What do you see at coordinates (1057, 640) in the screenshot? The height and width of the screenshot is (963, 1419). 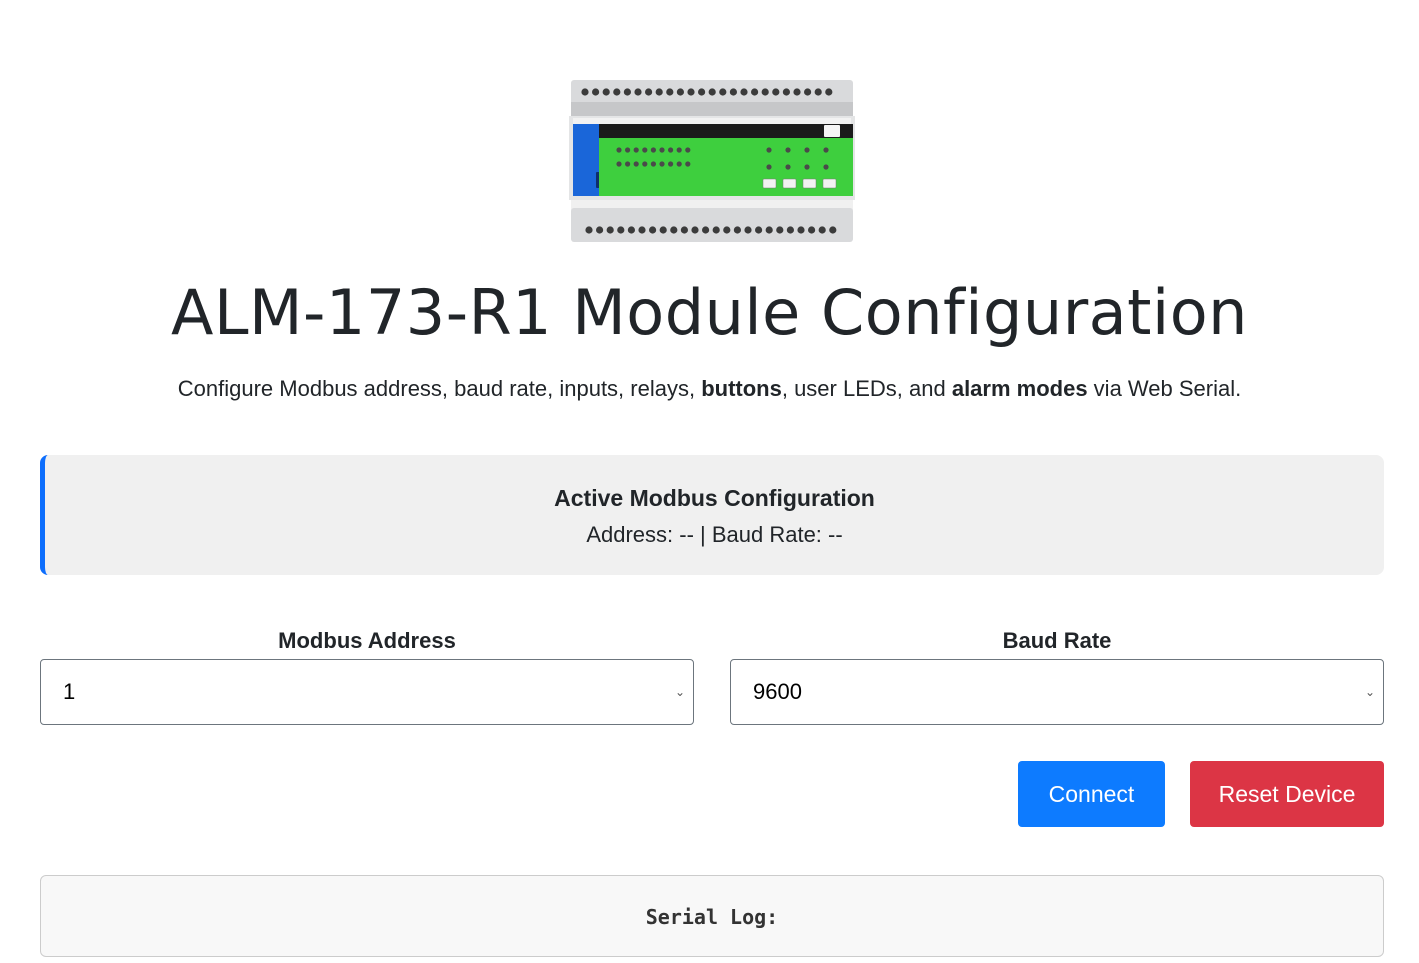 I see `baud-rate-label: Baud Rate` at bounding box center [1057, 640].